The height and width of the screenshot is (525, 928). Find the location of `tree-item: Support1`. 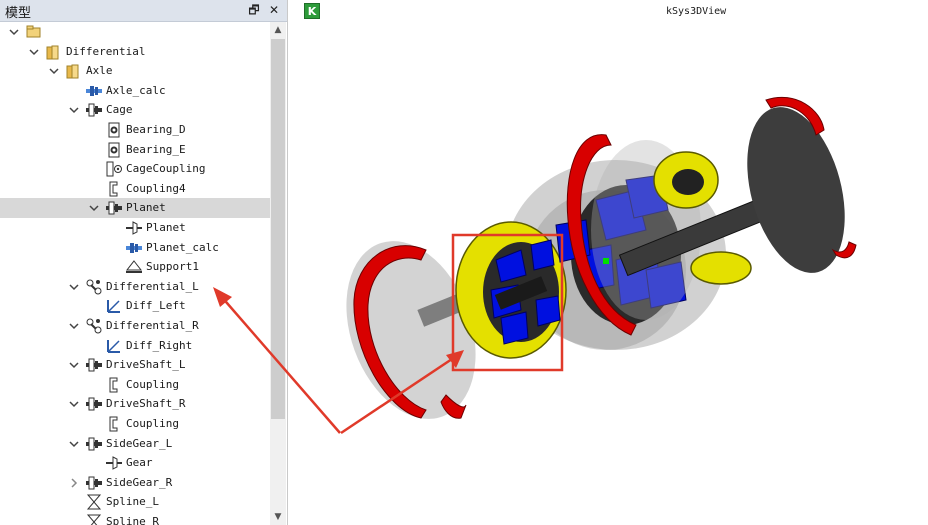

tree-item: Support1 is located at coordinates (135, 267).